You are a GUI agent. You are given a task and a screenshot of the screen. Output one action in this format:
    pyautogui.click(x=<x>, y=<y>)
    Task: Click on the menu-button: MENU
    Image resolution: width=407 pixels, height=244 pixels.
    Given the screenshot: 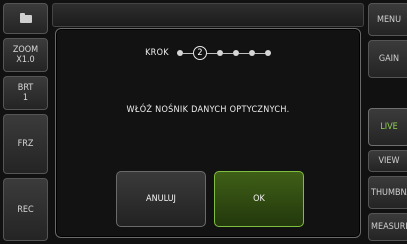 What is the action you would take?
    pyautogui.click(x=387, y=19)
    